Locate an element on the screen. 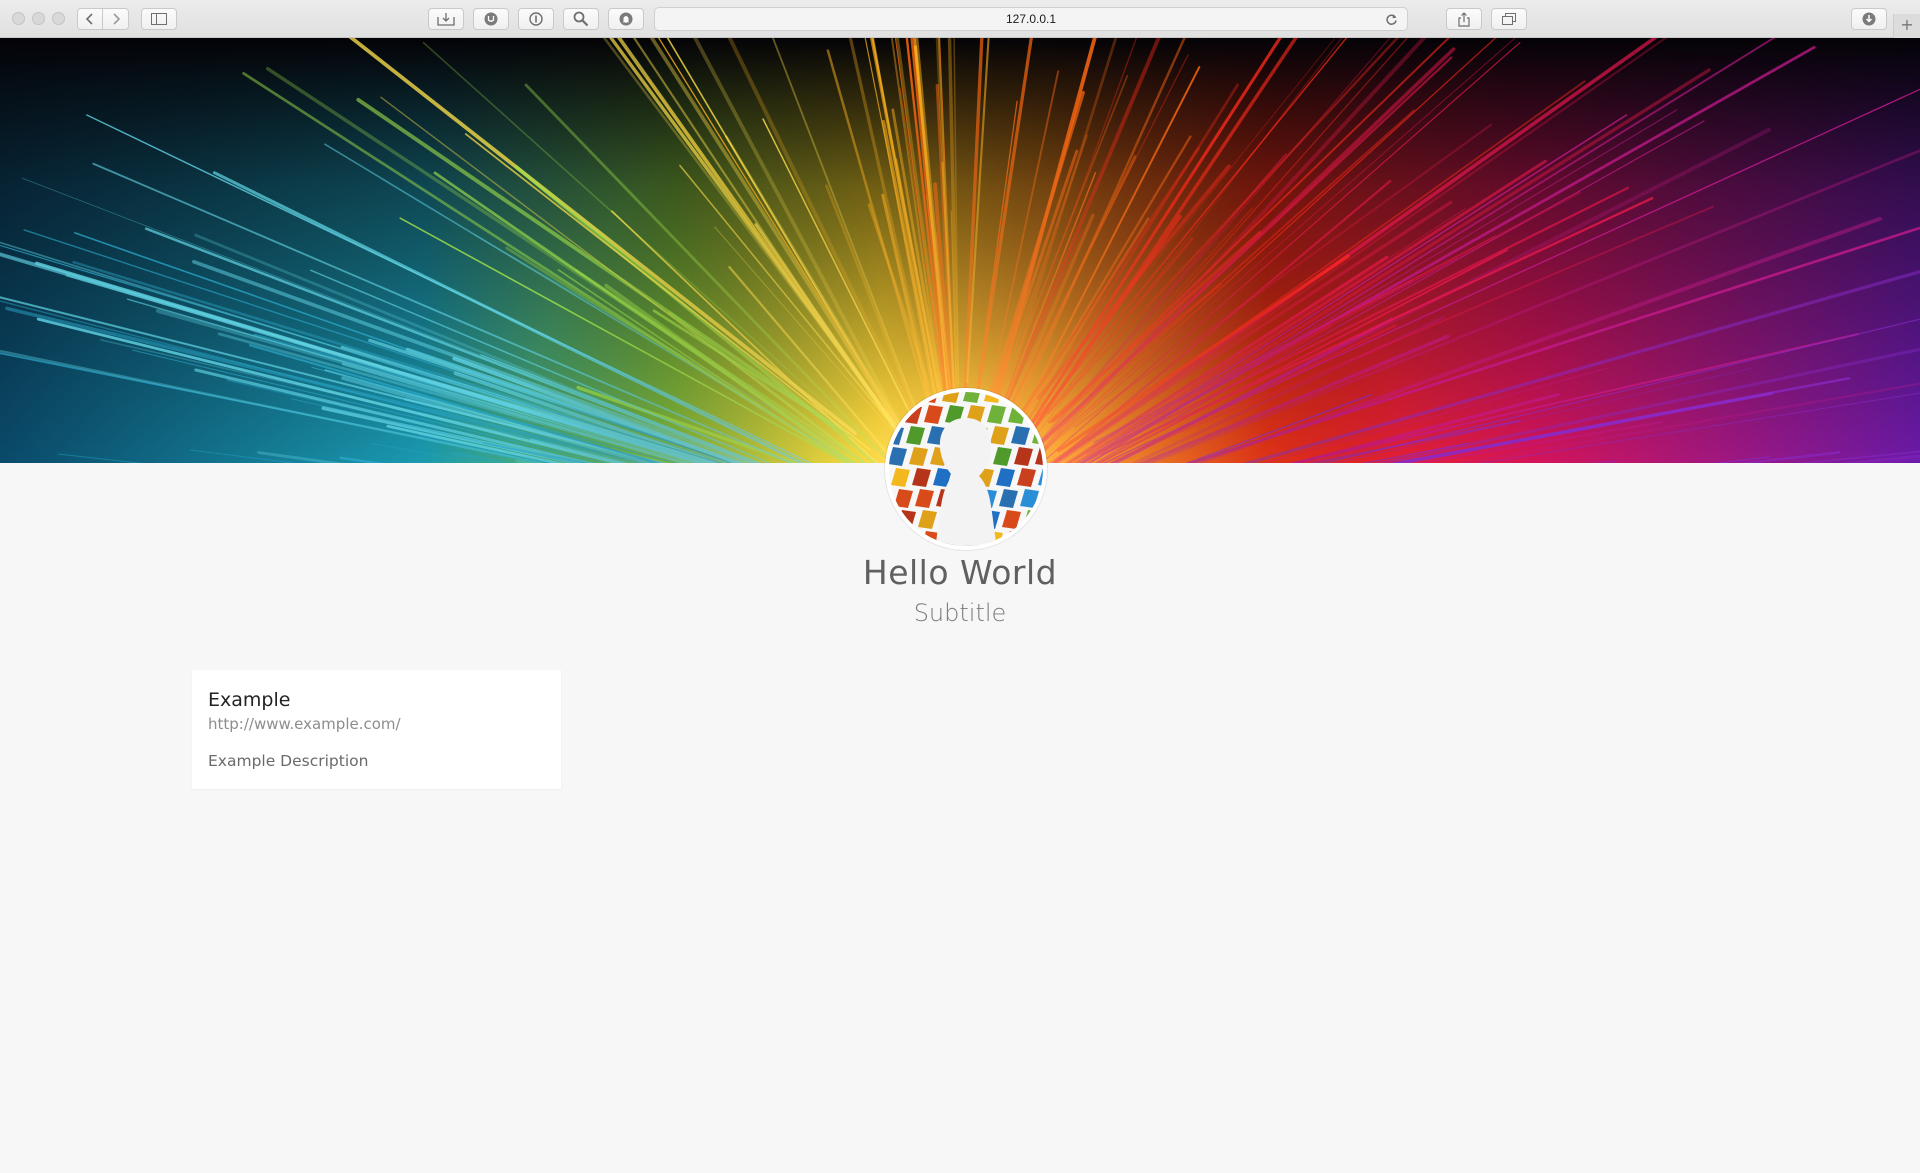 The image size is (1920, 1173). chevron-left-icon is located at coordinates (89, 19).